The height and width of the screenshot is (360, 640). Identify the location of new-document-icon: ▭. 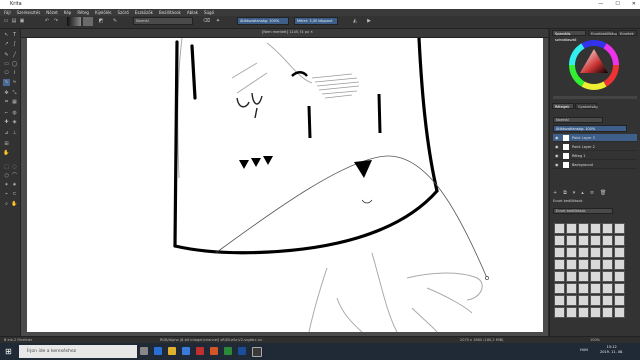
(6, 21).